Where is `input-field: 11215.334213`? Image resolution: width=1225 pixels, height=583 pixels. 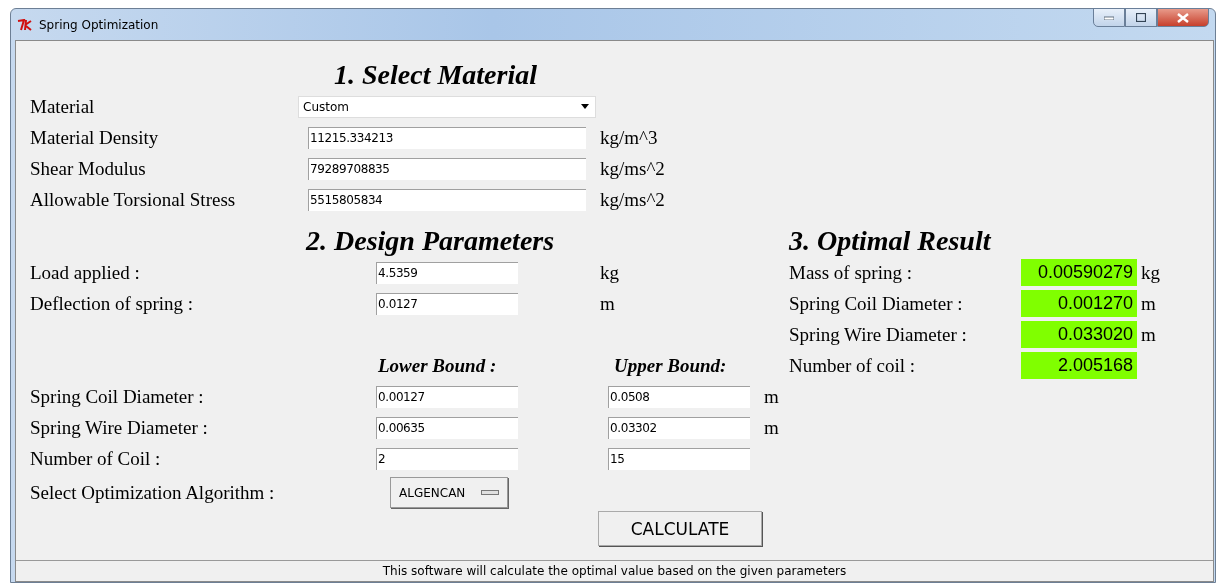
input-field: 11215.334213 is located at coordinates (447, 137).